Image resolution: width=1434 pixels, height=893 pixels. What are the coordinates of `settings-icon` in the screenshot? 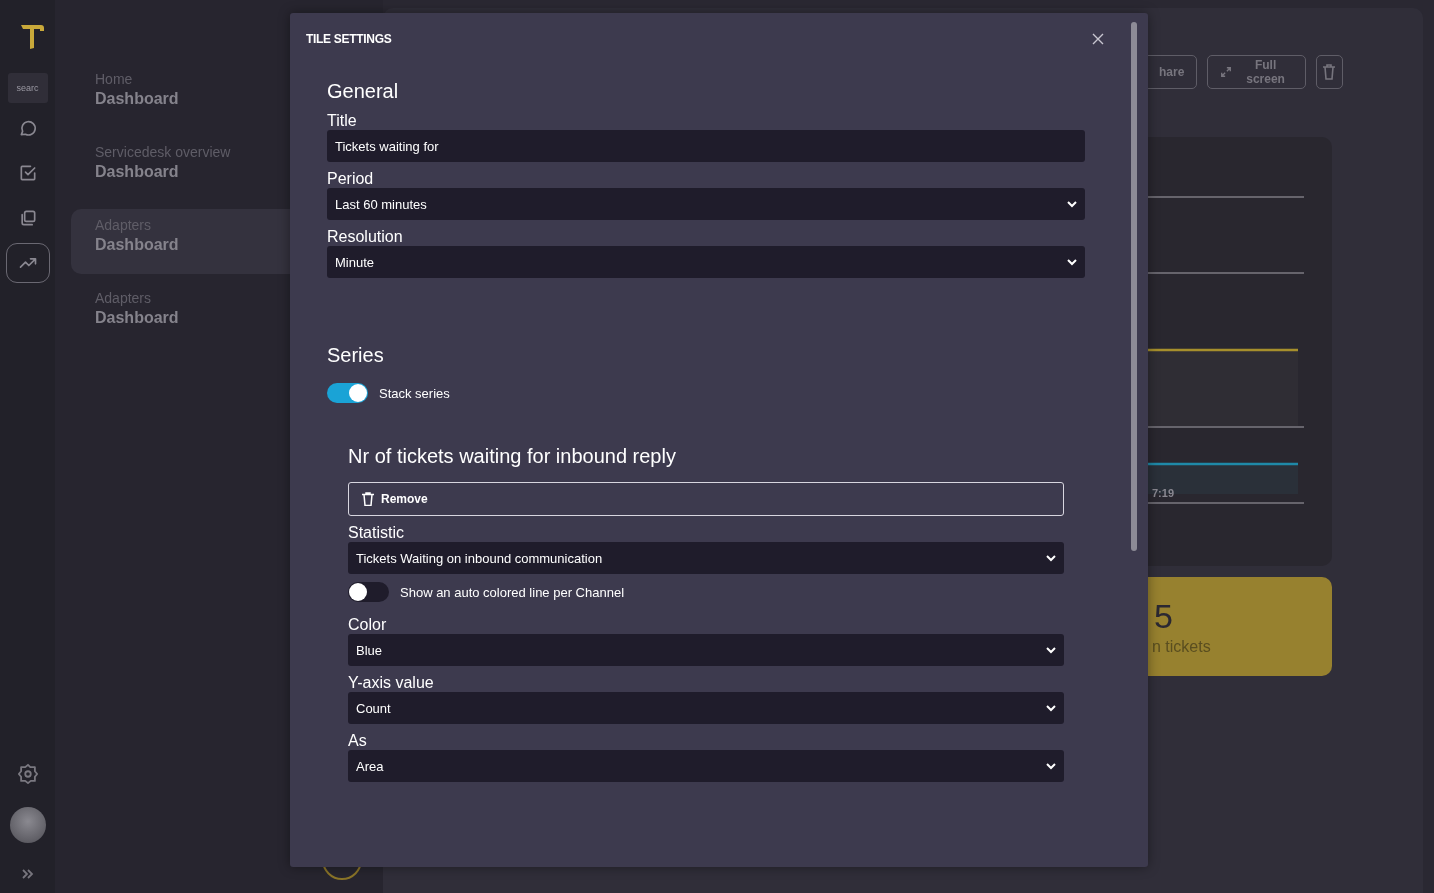 It's located at (27, 774).